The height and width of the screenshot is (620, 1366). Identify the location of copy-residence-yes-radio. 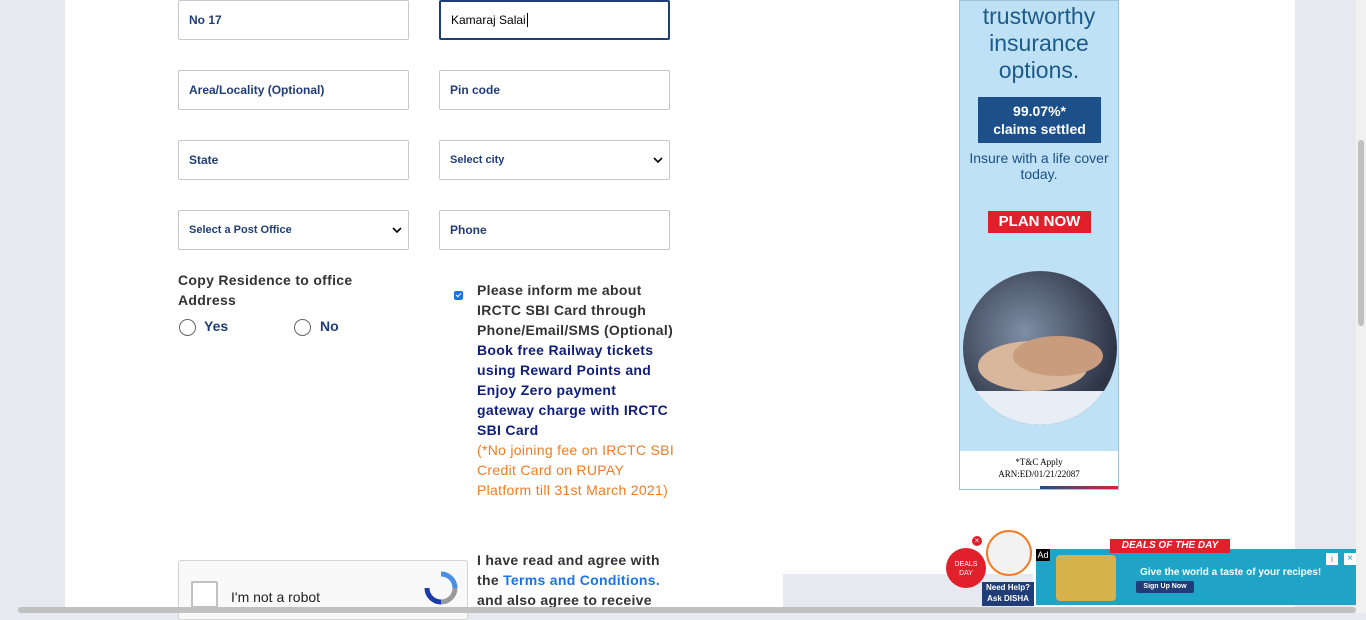
(187, 327).